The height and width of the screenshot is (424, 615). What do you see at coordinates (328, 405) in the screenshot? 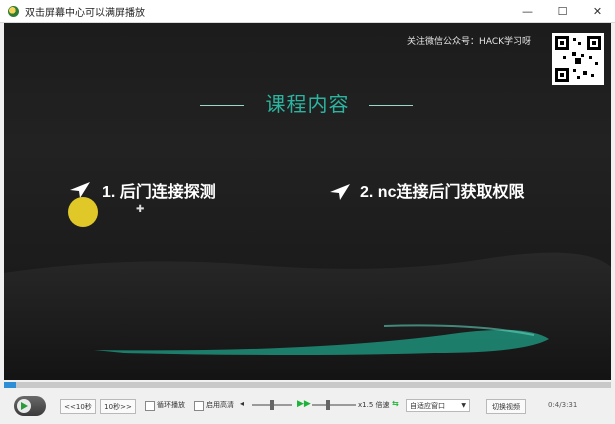
I see `speed-knob` at bounding box center [328, 405].